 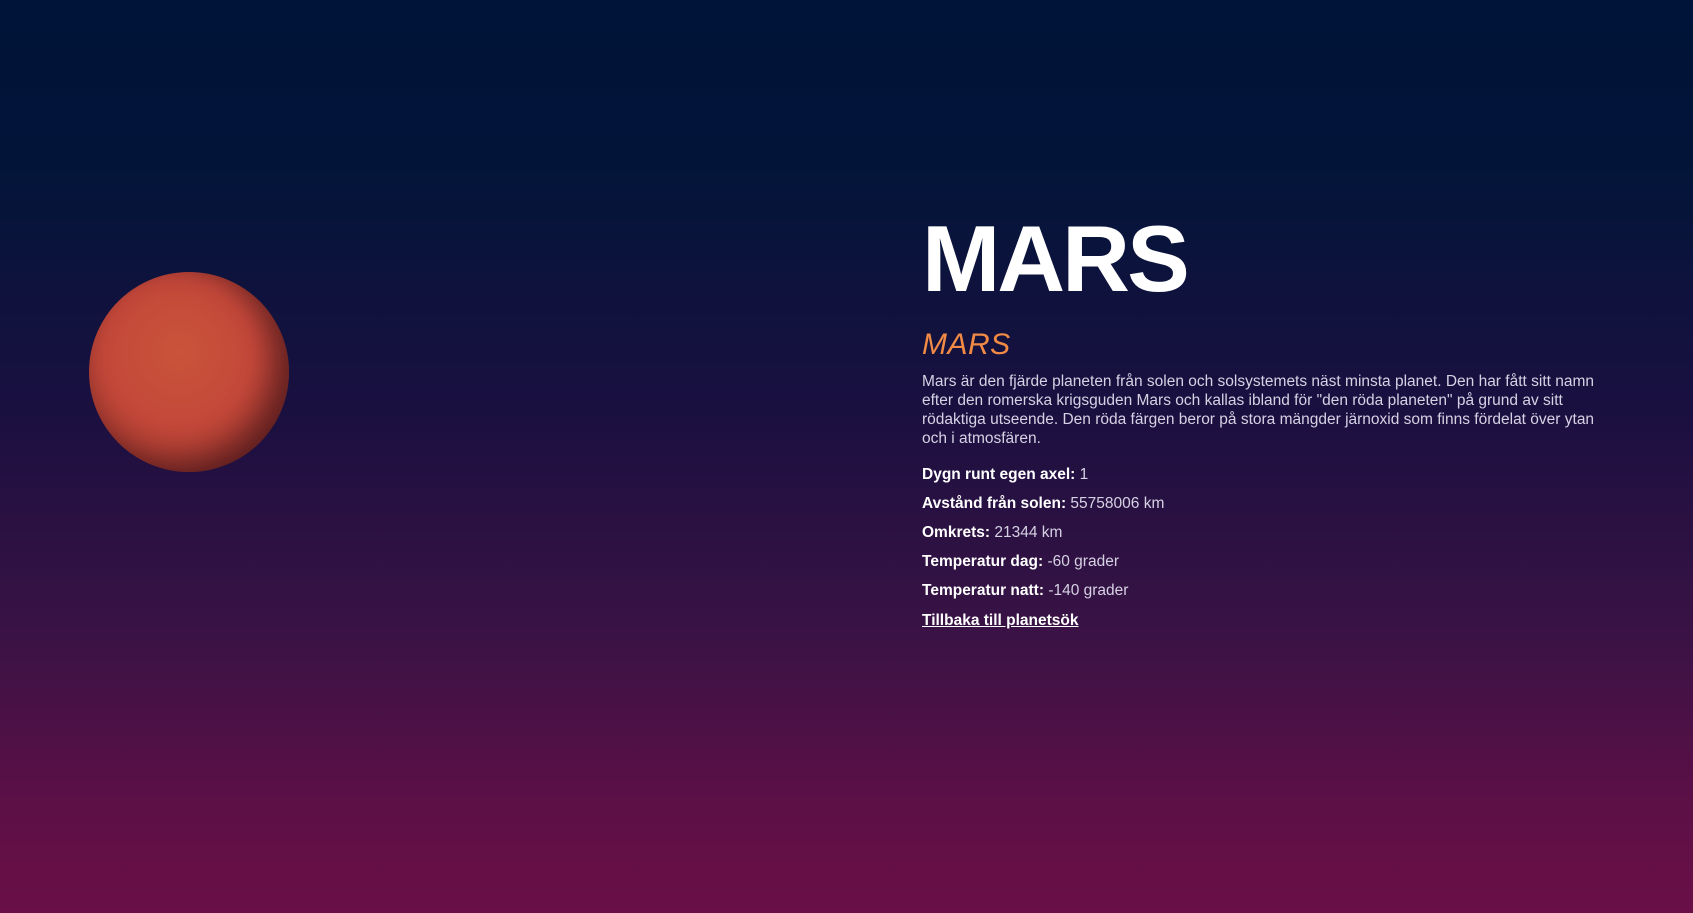 What do you see at coordinates (956, 532) in the screenshot?
I see `fact-label: Omkrets:` at bounding box center [956, 532].